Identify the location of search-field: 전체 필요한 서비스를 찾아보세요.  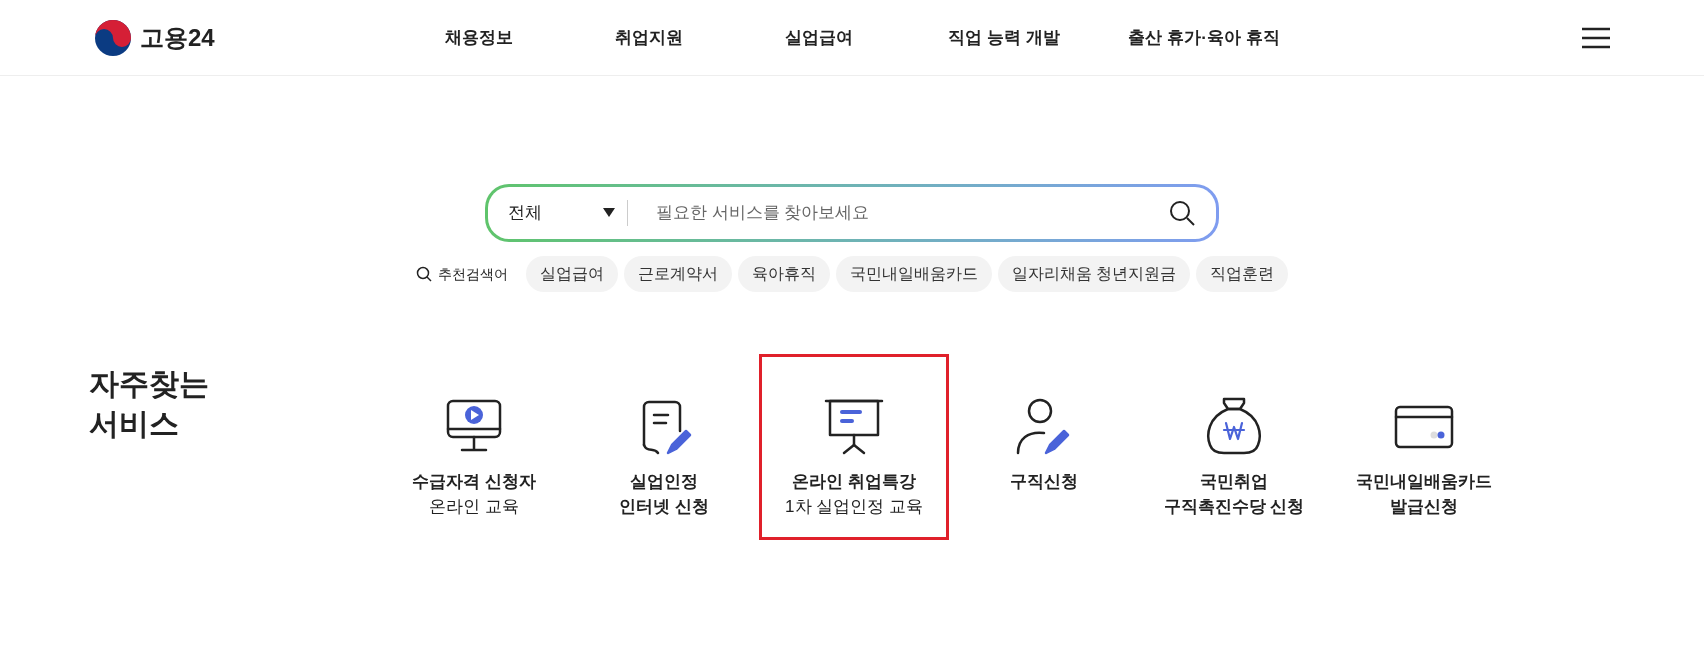
(852, 213).